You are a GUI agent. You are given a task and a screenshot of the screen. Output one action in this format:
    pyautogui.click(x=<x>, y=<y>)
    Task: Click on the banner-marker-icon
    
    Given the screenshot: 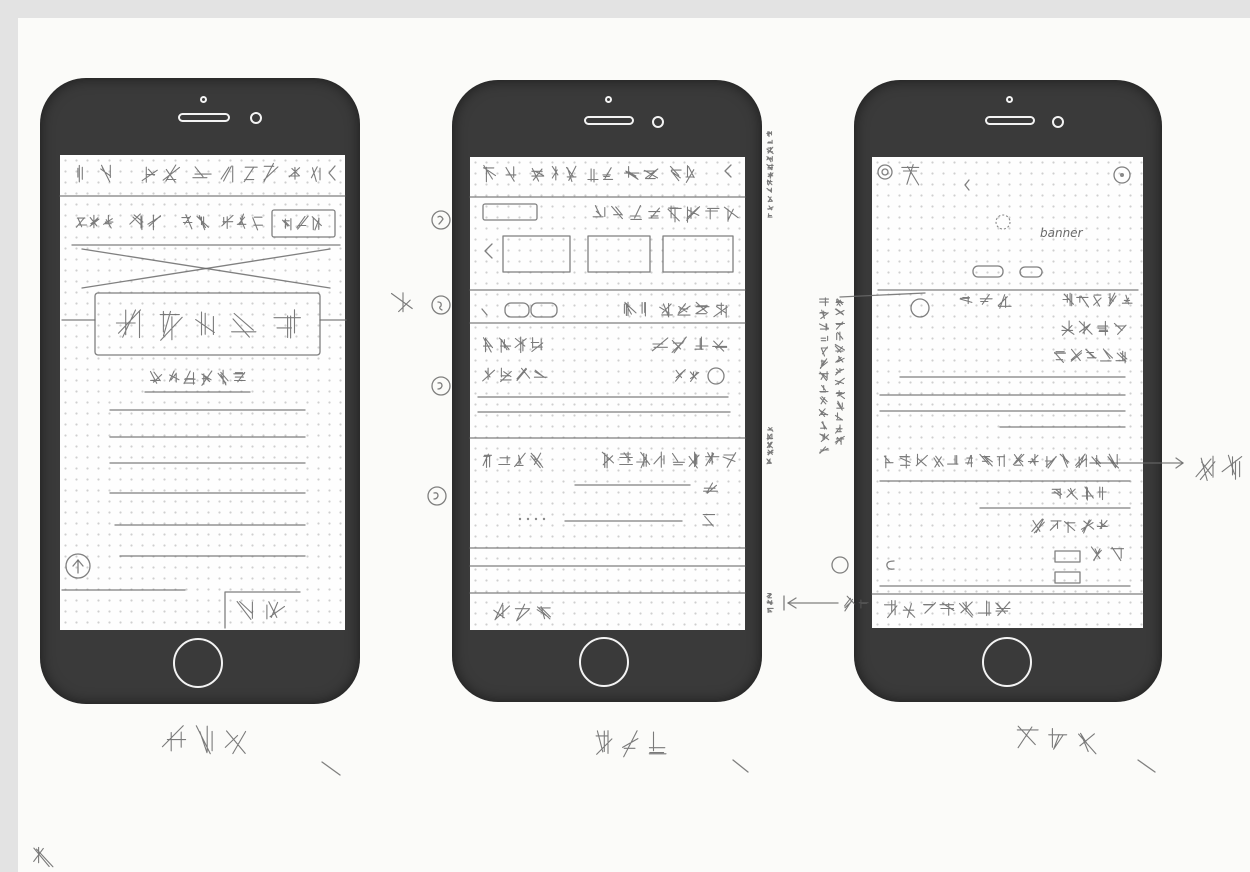 What is the action you would take?
    pyautogui.click(x=1003, y=222)
    